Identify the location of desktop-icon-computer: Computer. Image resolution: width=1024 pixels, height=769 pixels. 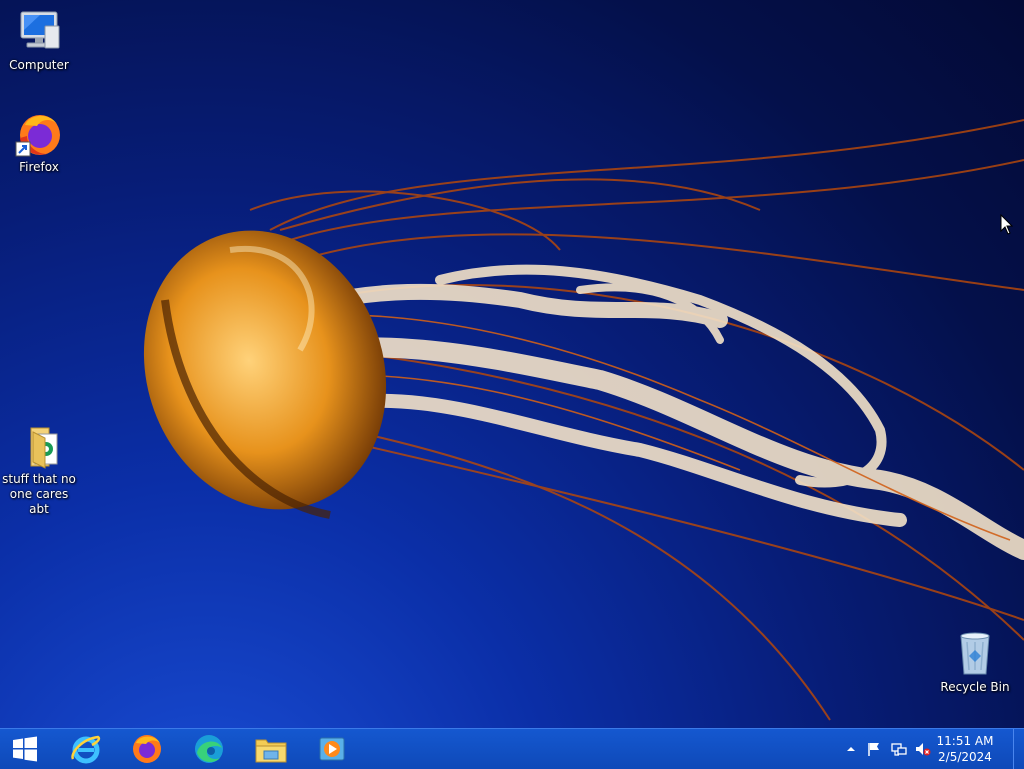
(39, 40).